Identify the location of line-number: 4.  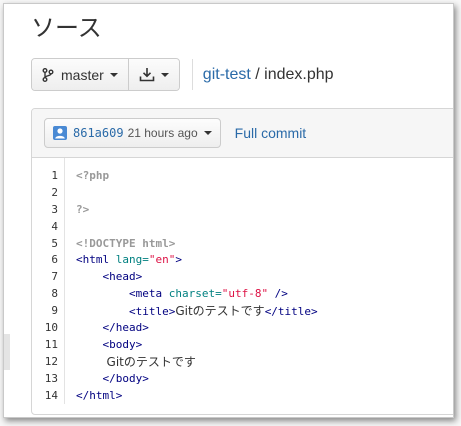
(48, 227).